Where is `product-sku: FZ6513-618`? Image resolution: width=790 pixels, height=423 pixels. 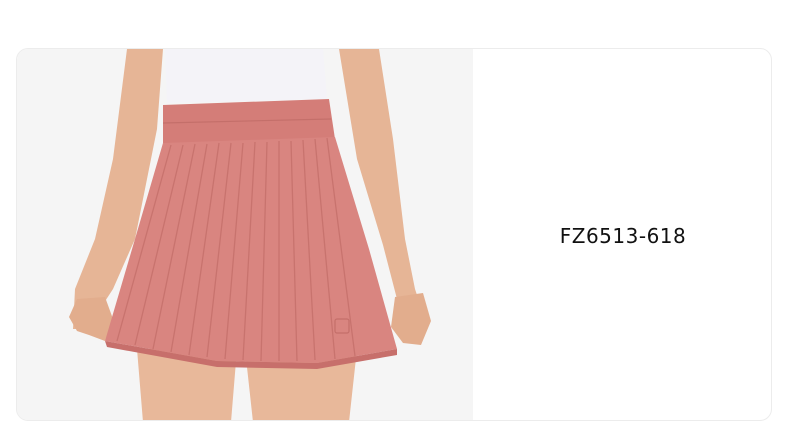
product-sku: FZ6513-618 is located at coordinates (623, 235).